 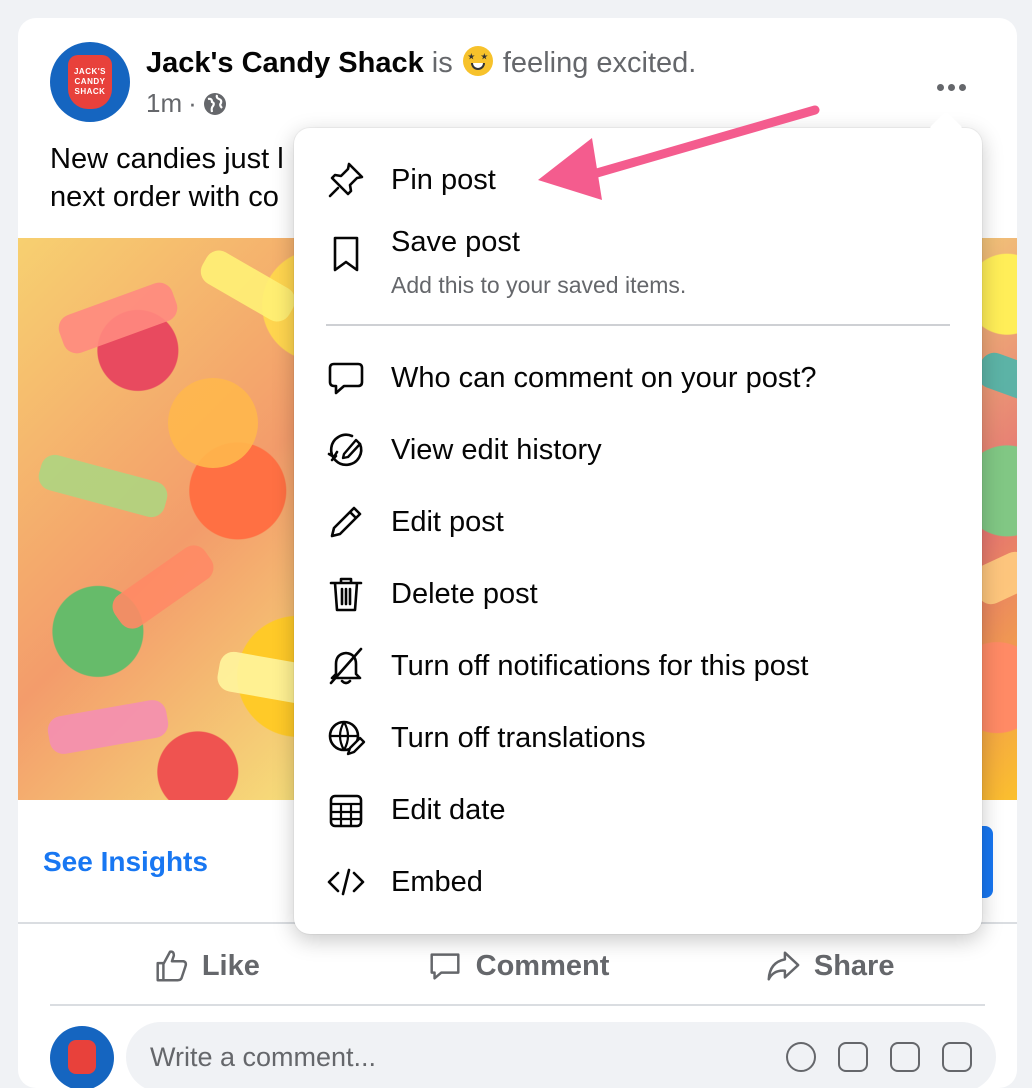 What do you see at coordinates (164, 103) in the screenshot?
I see `post-time: 1m` at bounding box center [164, 103].